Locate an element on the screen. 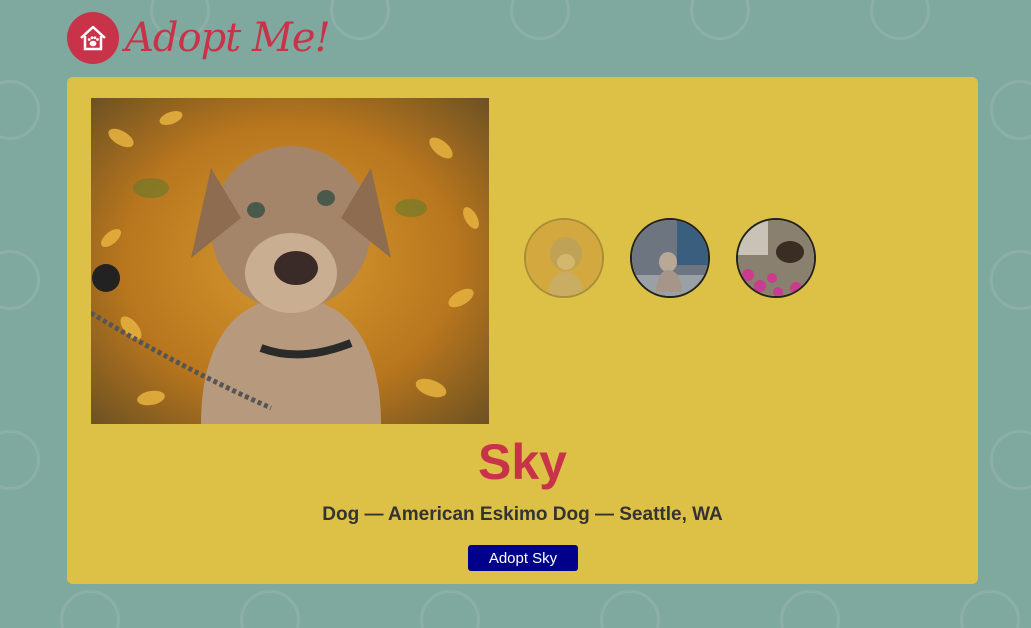 The image size is (1031, 628). dog-with-flowers-photo is located at coordinates (776, 258).